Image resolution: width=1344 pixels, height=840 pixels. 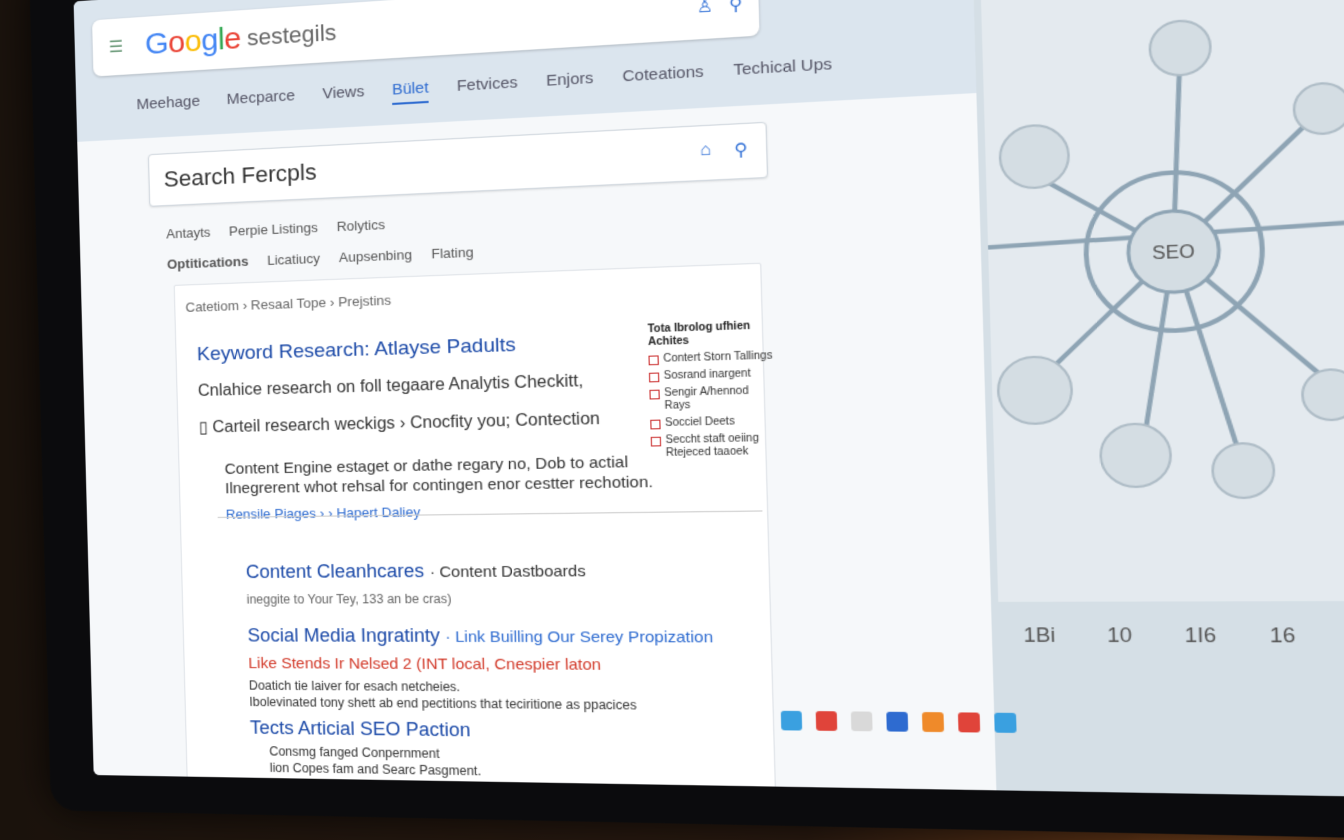 What do you see at coordinates (699, 334) in the screenshot?
I see `checklist-heading: Tota Ibrolog ufhien Achites` at bounding box center [699, 334].